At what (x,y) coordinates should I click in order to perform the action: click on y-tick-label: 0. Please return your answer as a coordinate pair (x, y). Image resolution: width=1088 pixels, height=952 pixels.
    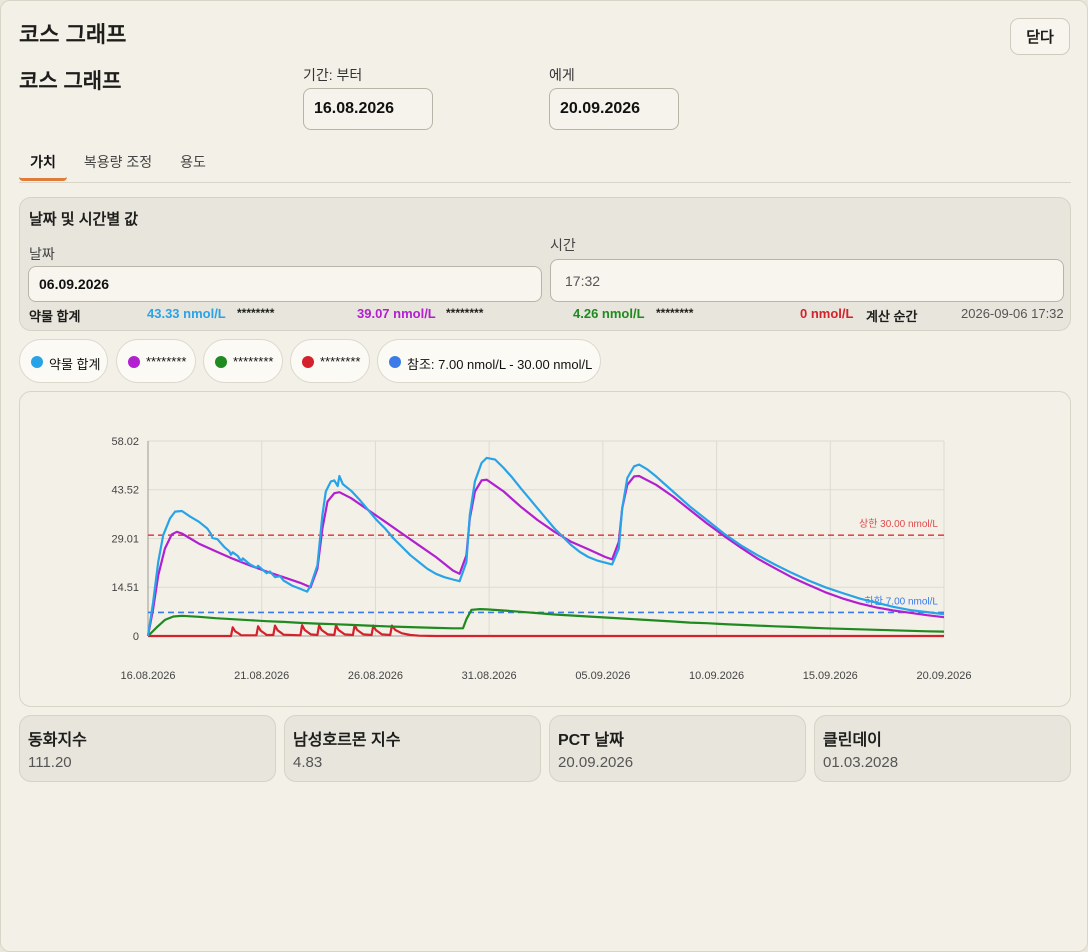
    Looking at the image, I should click on (136, 637).